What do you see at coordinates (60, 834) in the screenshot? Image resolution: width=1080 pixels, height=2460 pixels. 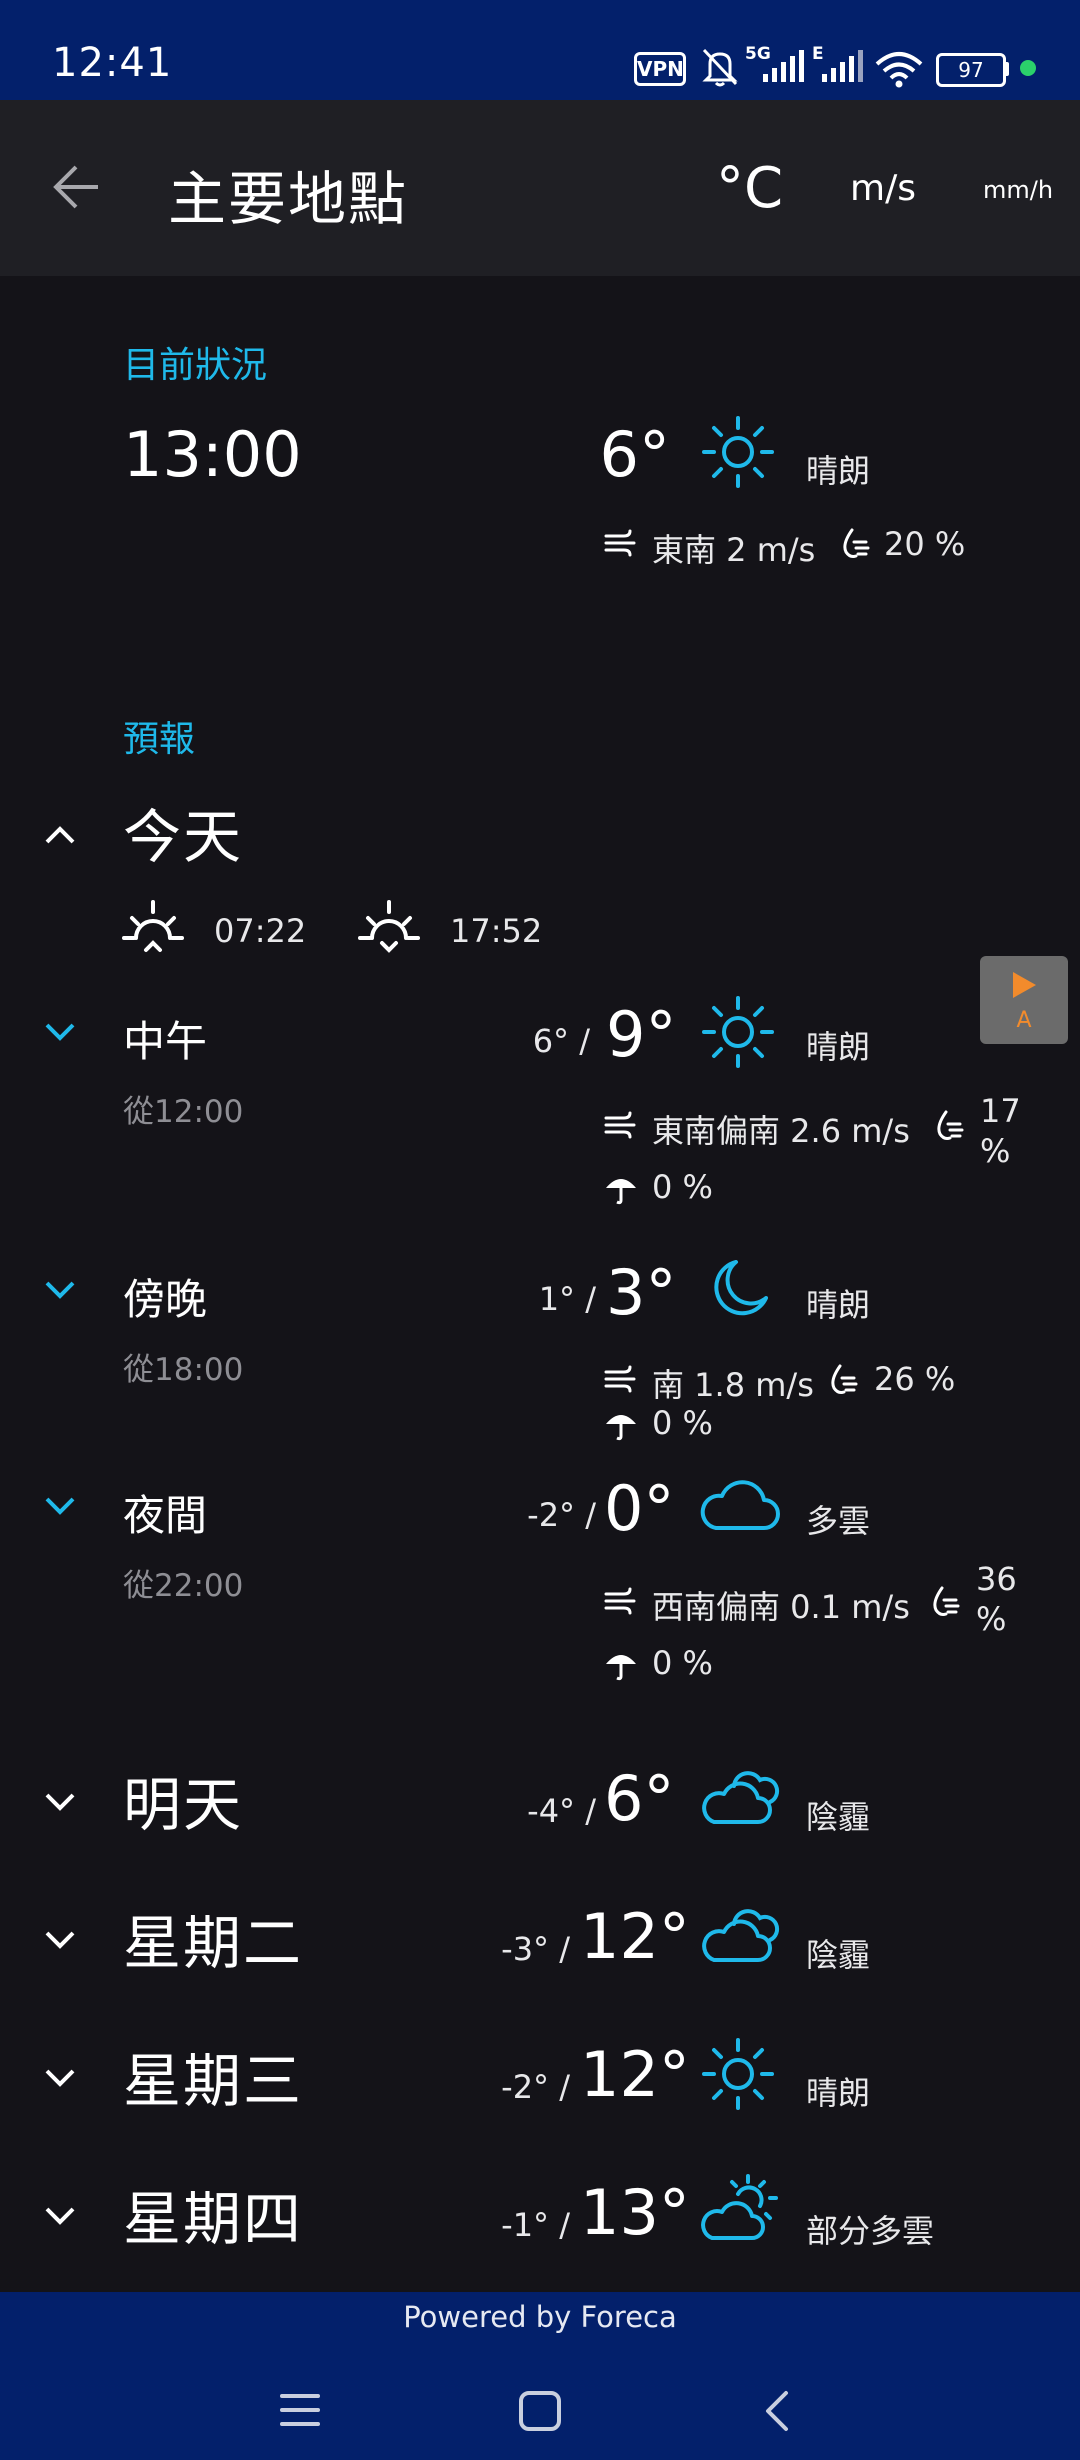 I see `chevron-up-icon` at bounding box center [60, 834].